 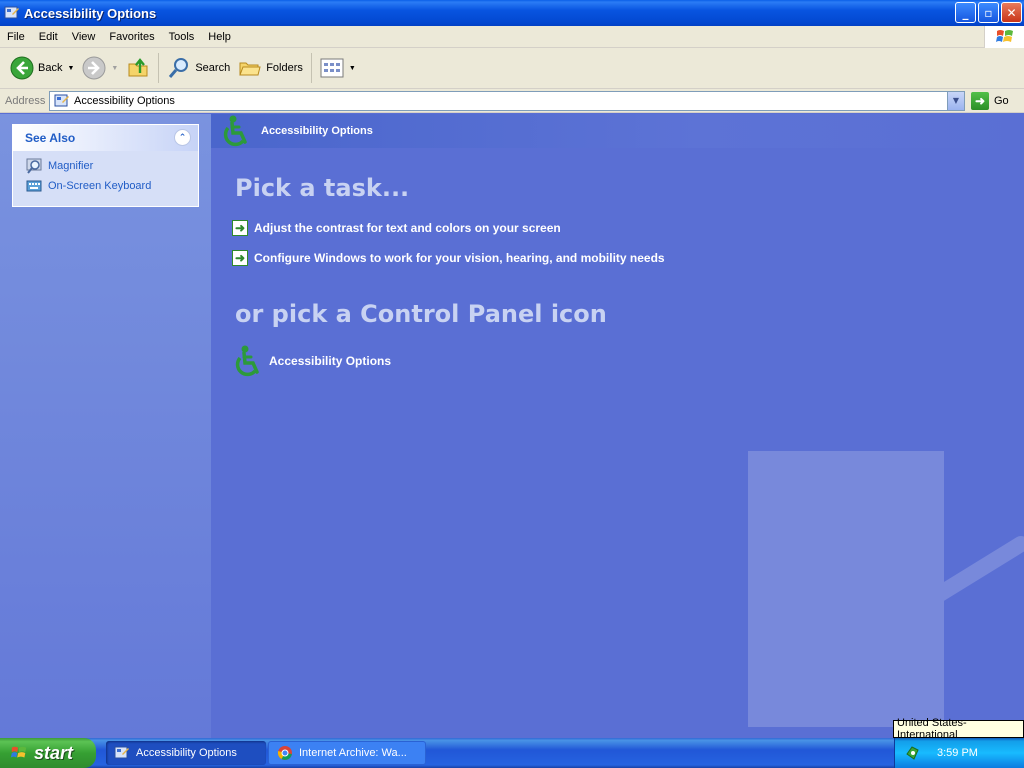 I want to click on go-arrow-icon: ➜, so click(x=980, y=100).